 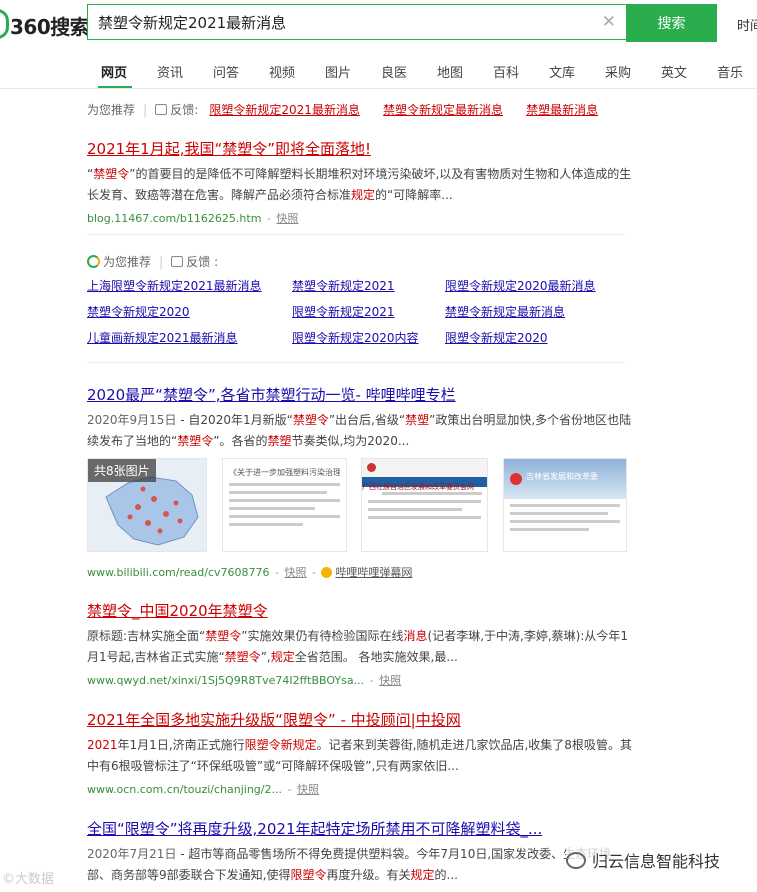 What do you see at coordinates (343, 22) in the screenshot?
I see `search-input` at bounding box center [343, 22].